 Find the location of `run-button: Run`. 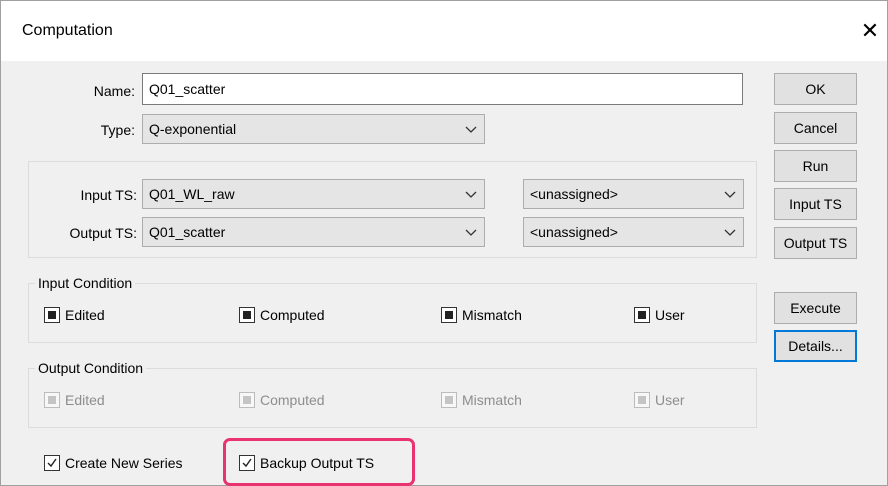

run-button: Run is located at coordinates (815, 166).